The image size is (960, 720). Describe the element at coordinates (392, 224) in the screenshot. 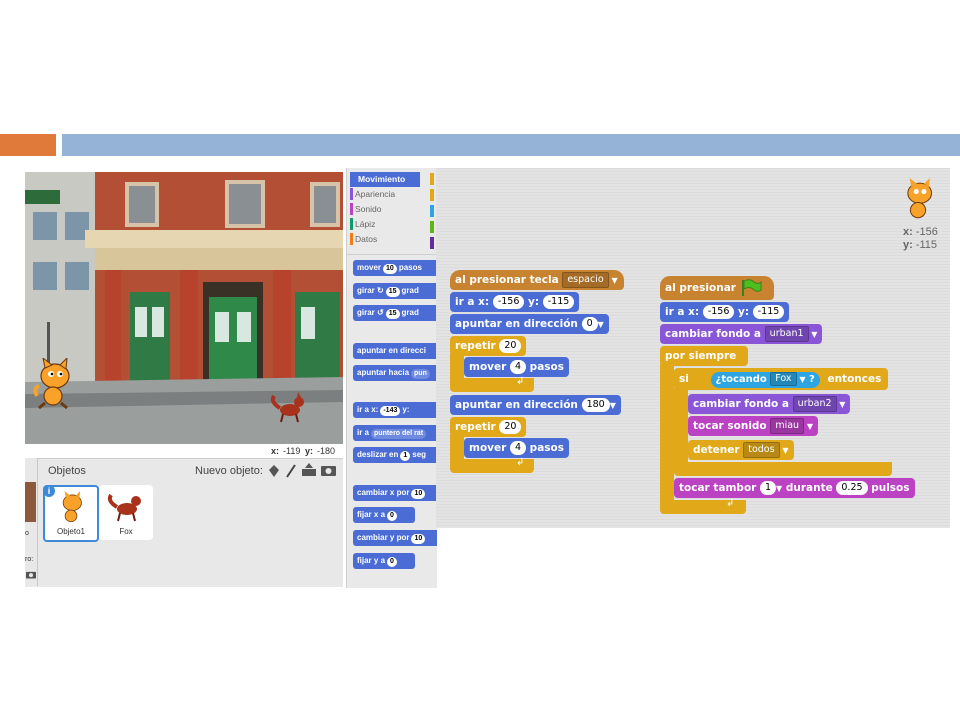

I see `category-lapiz: Lápiz` at that location.